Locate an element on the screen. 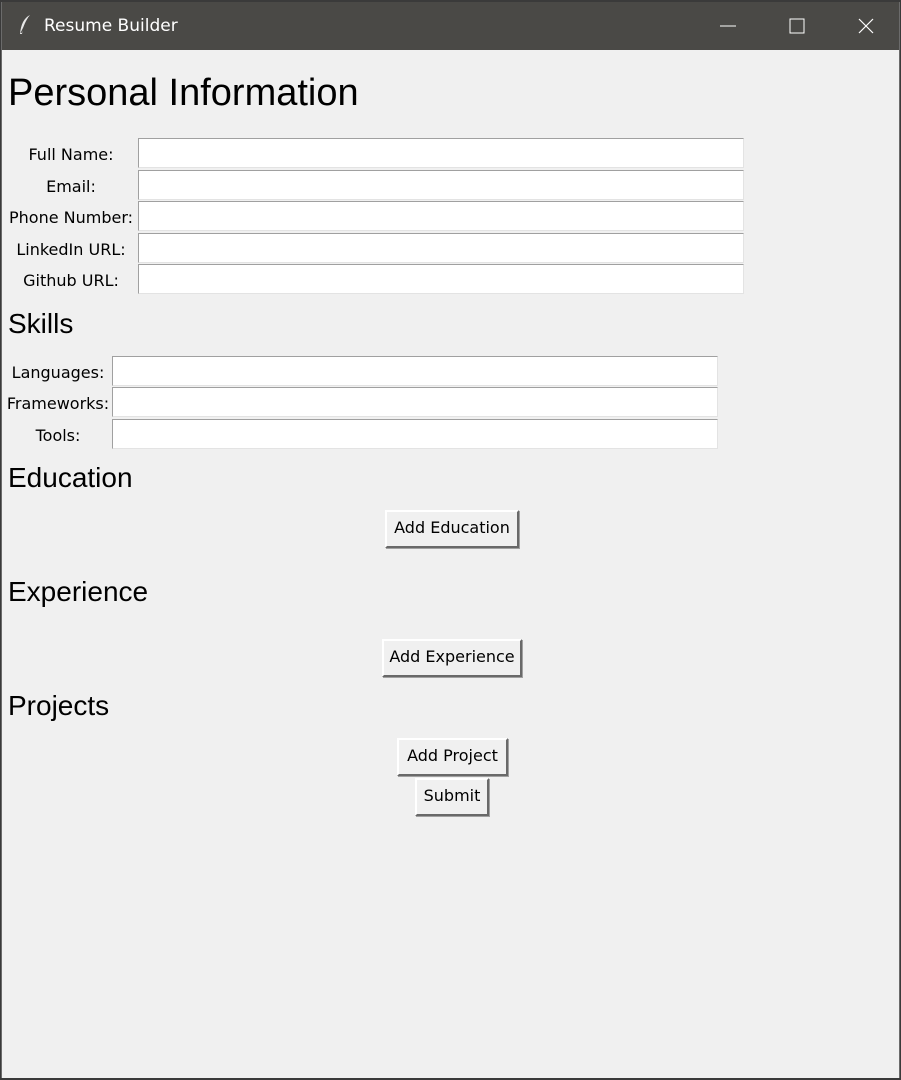 The height and width of the screenshot is (1080, 901). minimize-icon is located at coordinates (728, 26).